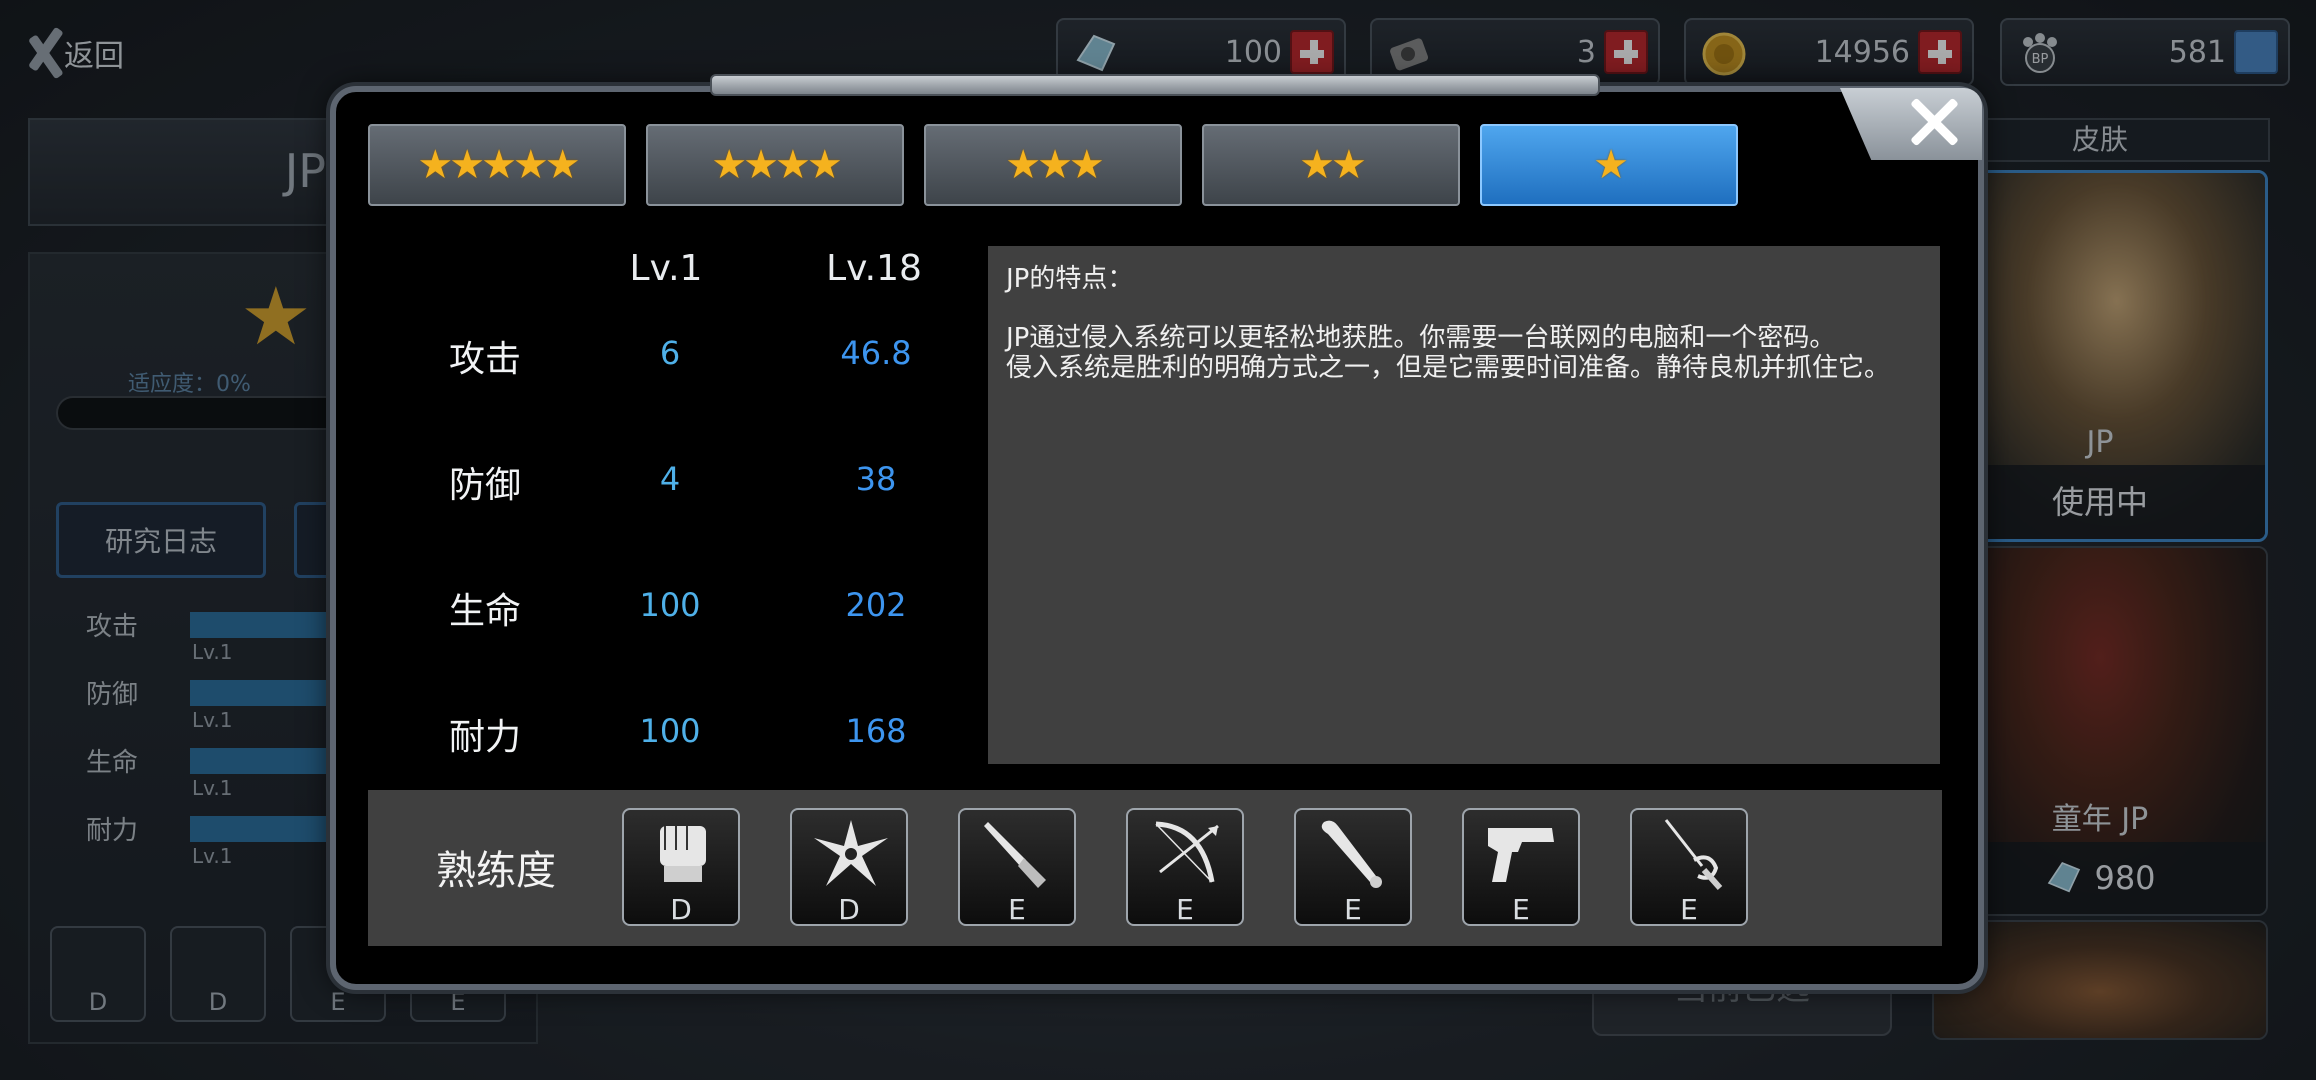 This screenshot has height=1080, width=2316. Describe the element at coordinates (1934, 122) in the screenshot. I see `close-icon` at that location.